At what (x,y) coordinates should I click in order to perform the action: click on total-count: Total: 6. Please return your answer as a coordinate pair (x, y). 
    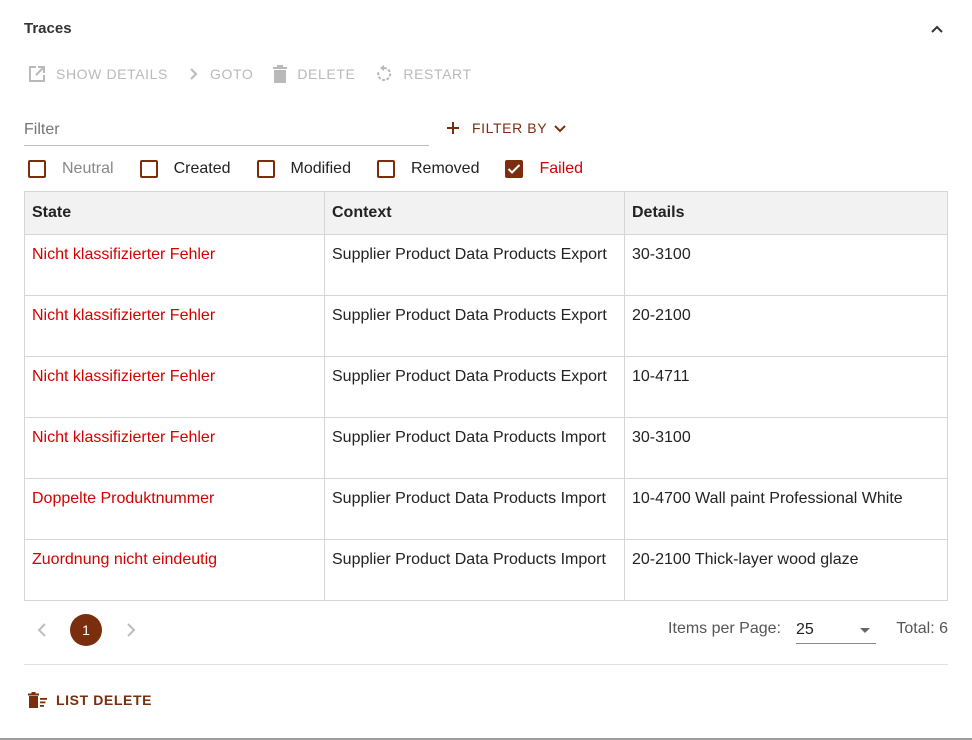
    Looking at the image, I should click on (922, 628).